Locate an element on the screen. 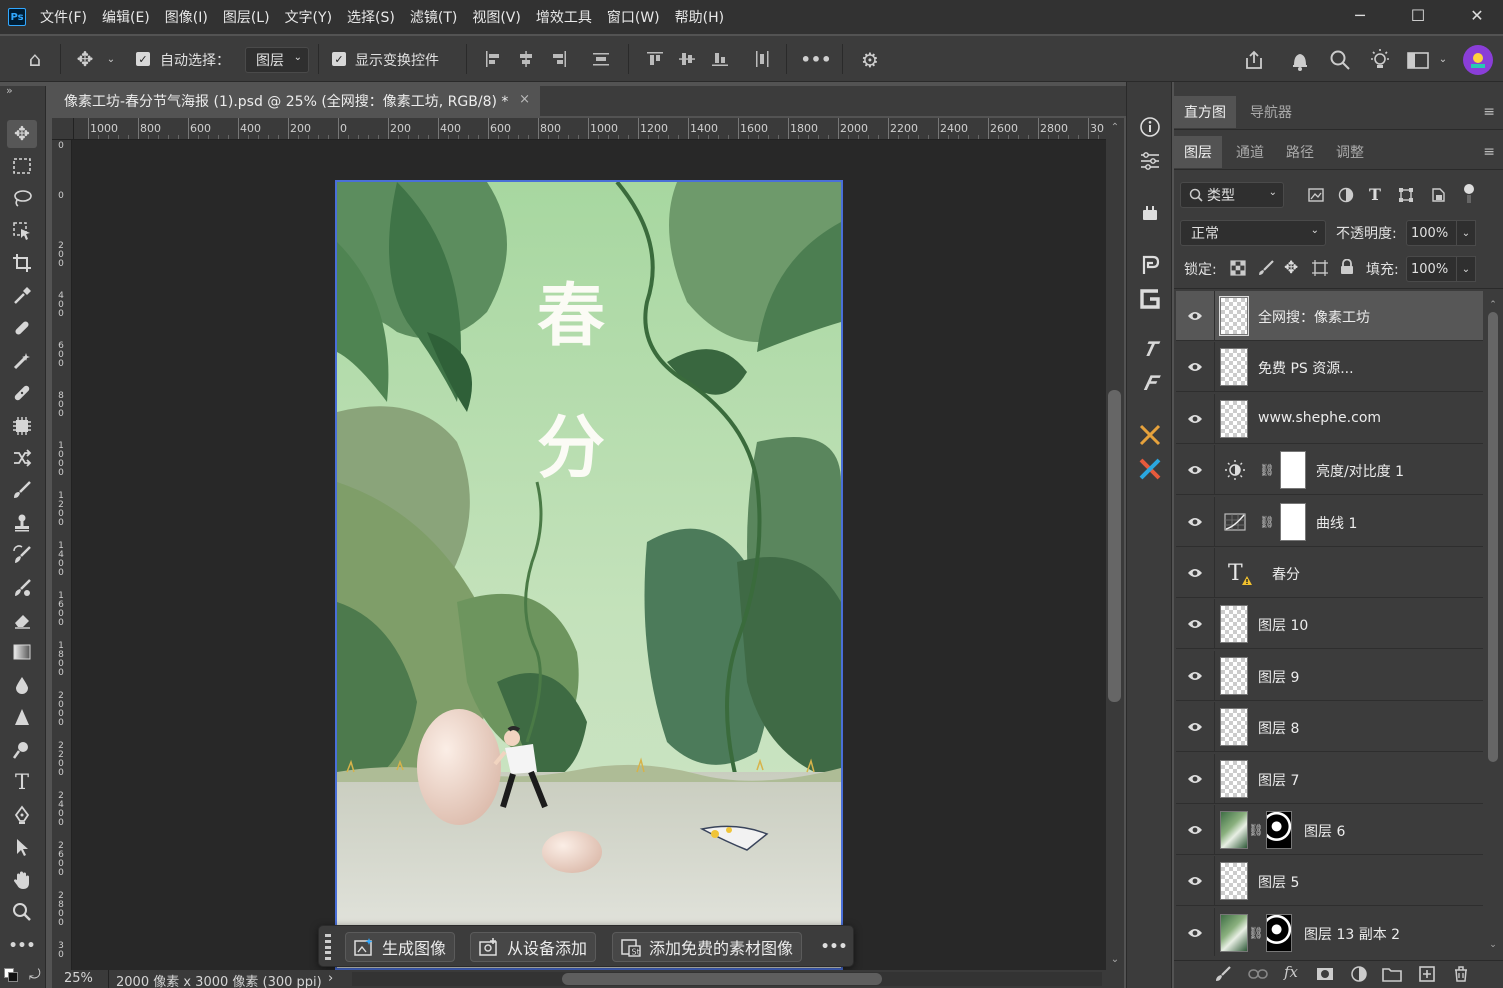  menu-layer: 图层(L) is located at coordinates (246, 17).